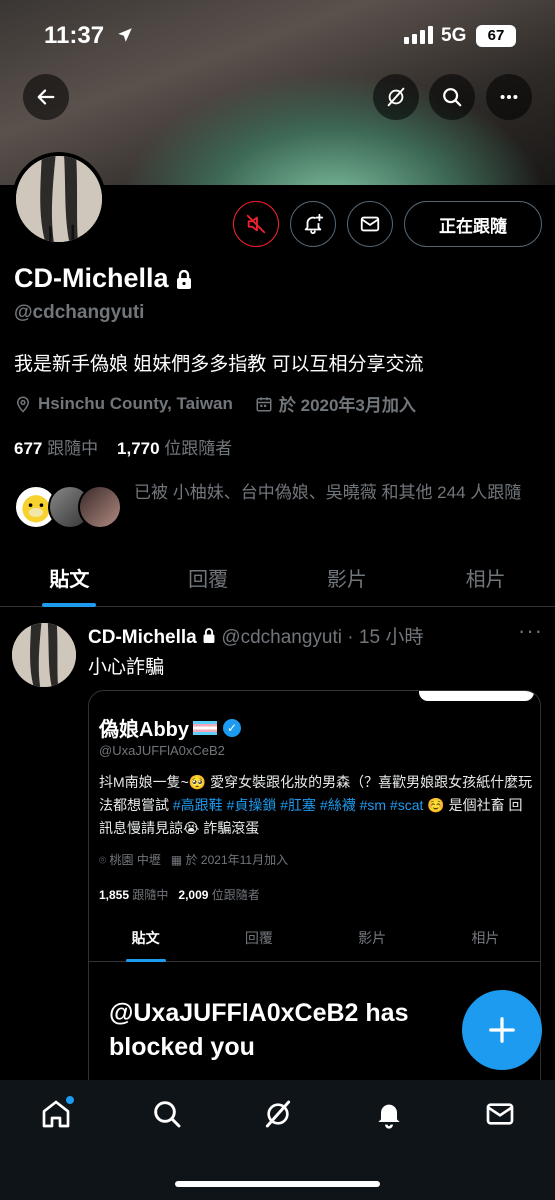 This screenshot has height=1200, width=555. What do you see at coordinates (277, 35) in the screenshot?
I see `status-bar: 11:37 5G 67` at bounding box center [277, 35].